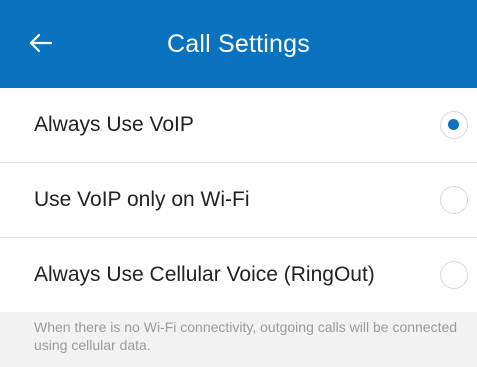  I want to click on option-label: Always Use VoIP, so click(114, 124).